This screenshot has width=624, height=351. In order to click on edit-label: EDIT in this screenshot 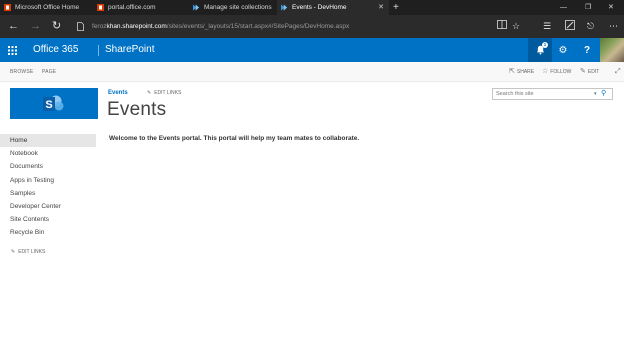, I will do `click(593, 72)`.